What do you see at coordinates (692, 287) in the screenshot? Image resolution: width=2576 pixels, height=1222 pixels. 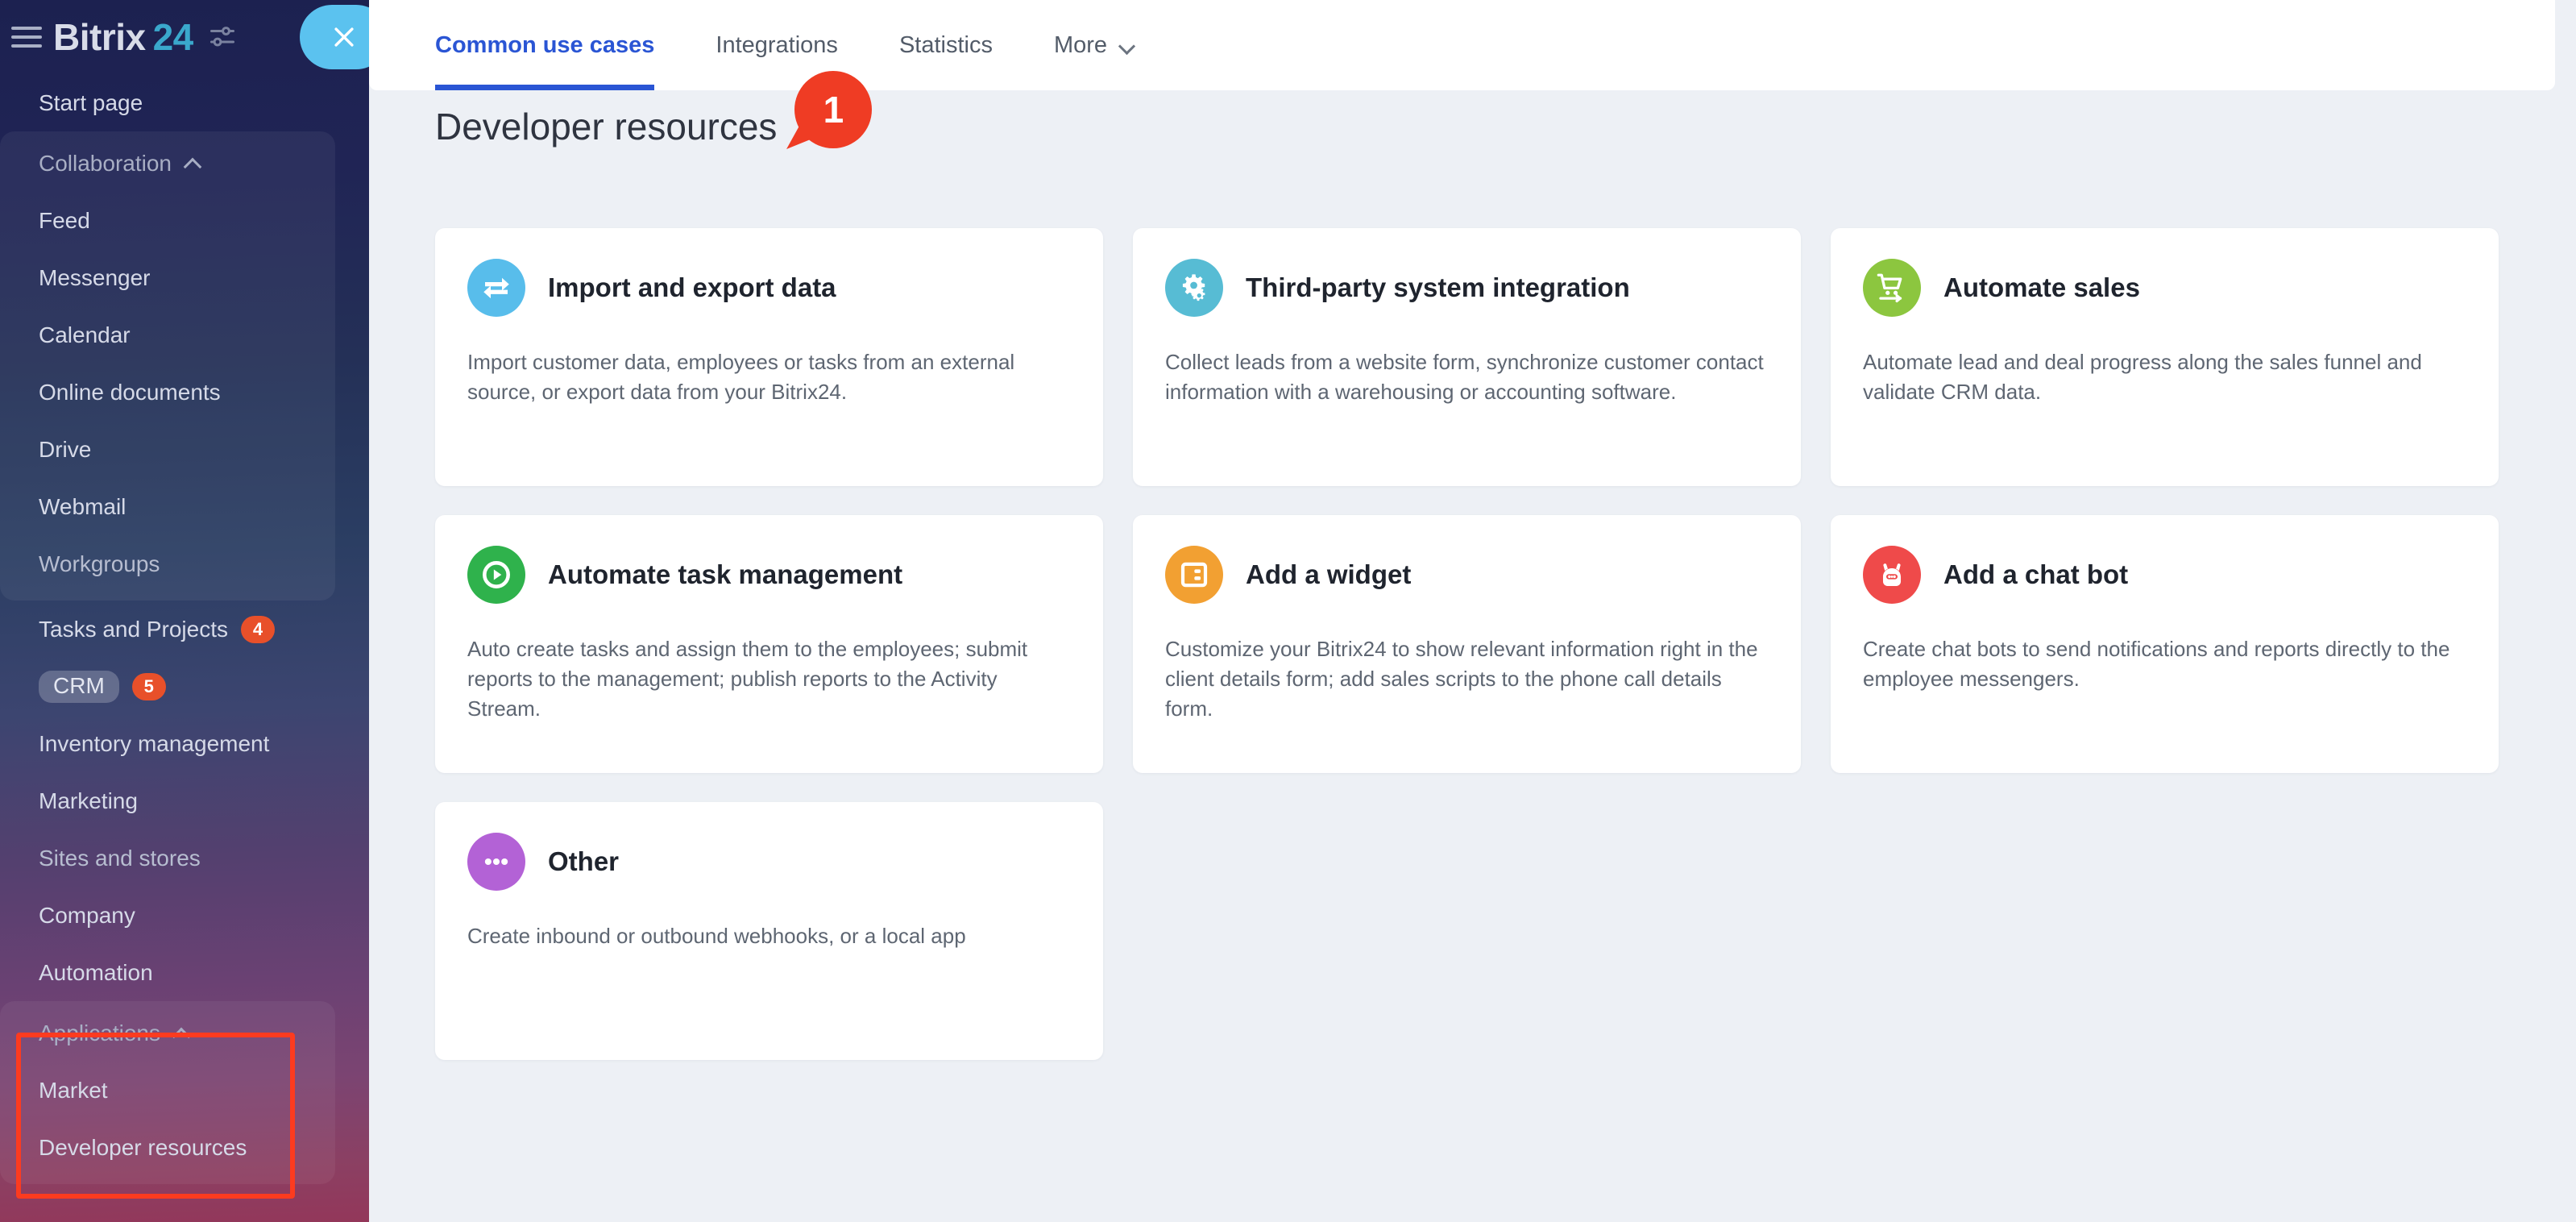 I see `card-title: Import and export data` at bounding box center [692, 287].